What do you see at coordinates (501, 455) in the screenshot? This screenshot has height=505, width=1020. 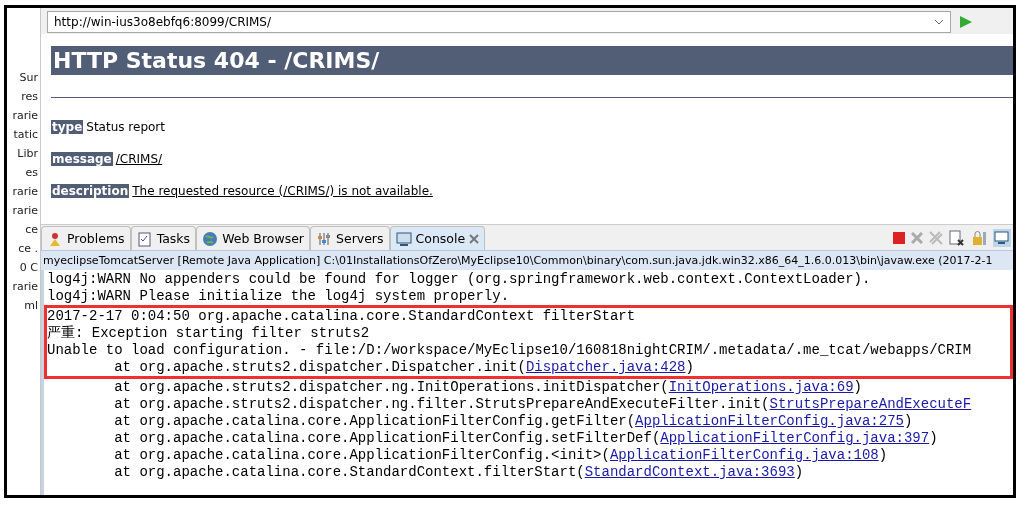 I see `console-line: at org.apache.catalina.core.ApplicationFilterConfig.<init>(ApplicationFilterConfig.java:108)` at bounding box center [501, 455].